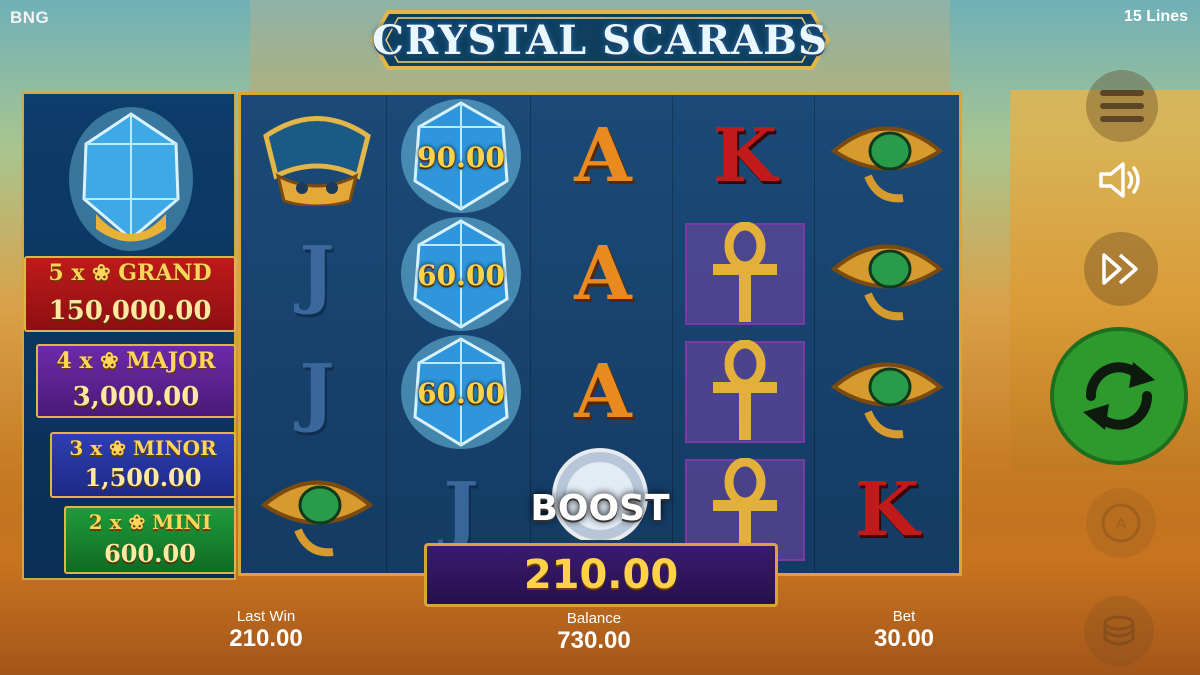  I want to click on fast-forward-icon, so click(1120, 269).